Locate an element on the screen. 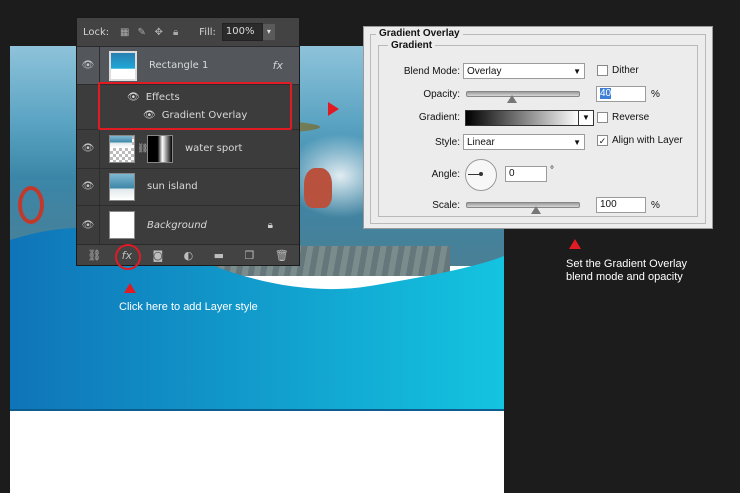 This screenshot has width=740, height=493. blend-mode-label: Blend Mode: is located at coordinates (431, 71).